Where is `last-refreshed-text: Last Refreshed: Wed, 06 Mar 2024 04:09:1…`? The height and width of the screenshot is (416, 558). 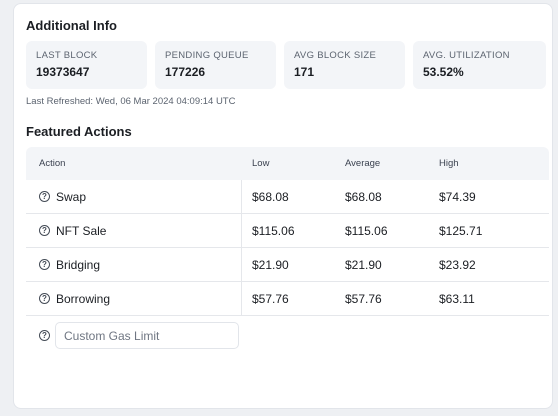 last-refreshed-text: Last Refreshed: Wed, 06 Mar 2024 04:09:1… is located at coordinates (131, 101).